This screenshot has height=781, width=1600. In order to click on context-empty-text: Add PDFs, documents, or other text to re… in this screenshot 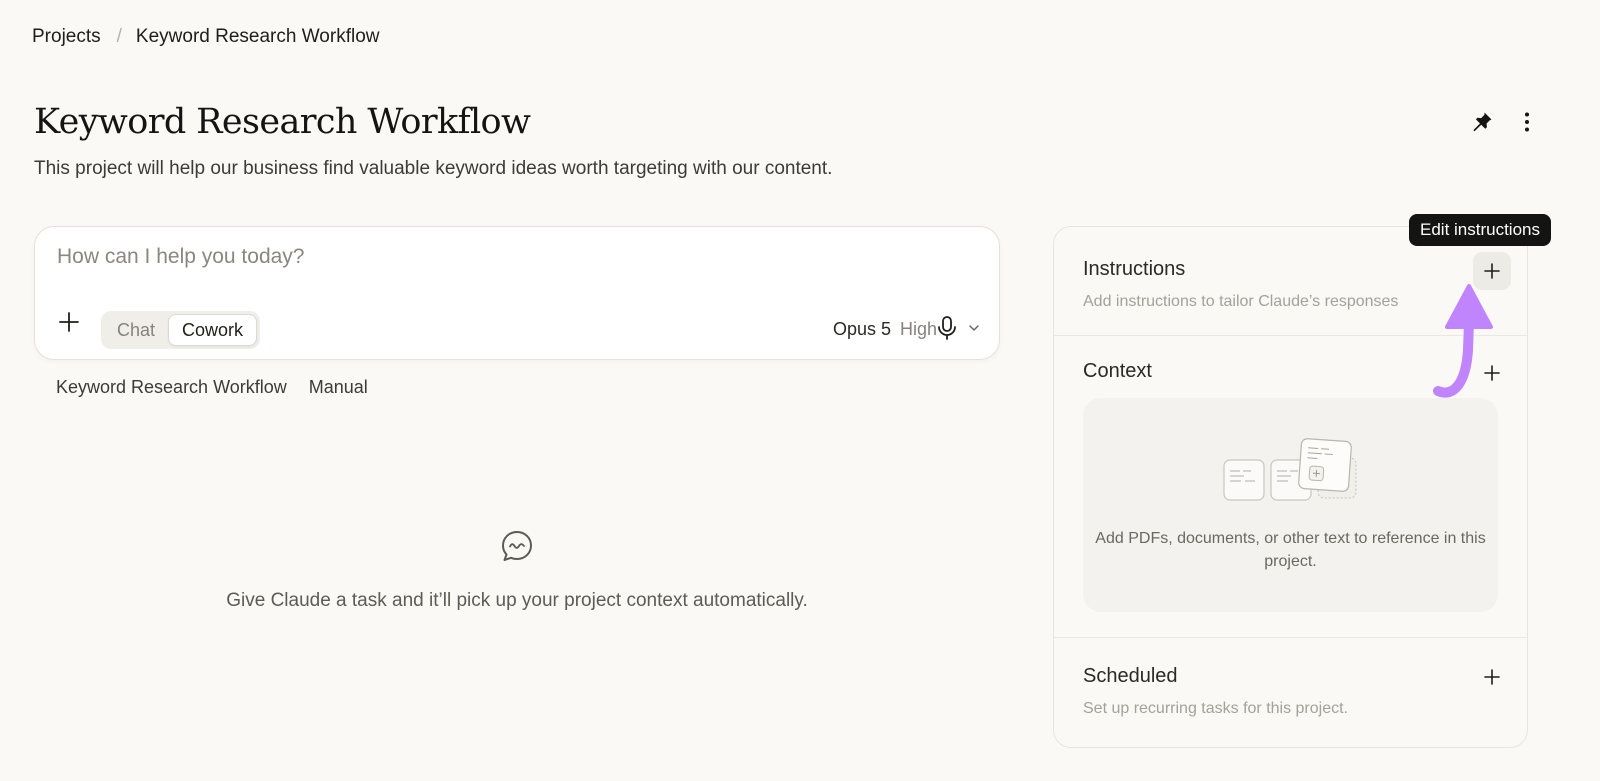, I will do `click(1290, 550)`.